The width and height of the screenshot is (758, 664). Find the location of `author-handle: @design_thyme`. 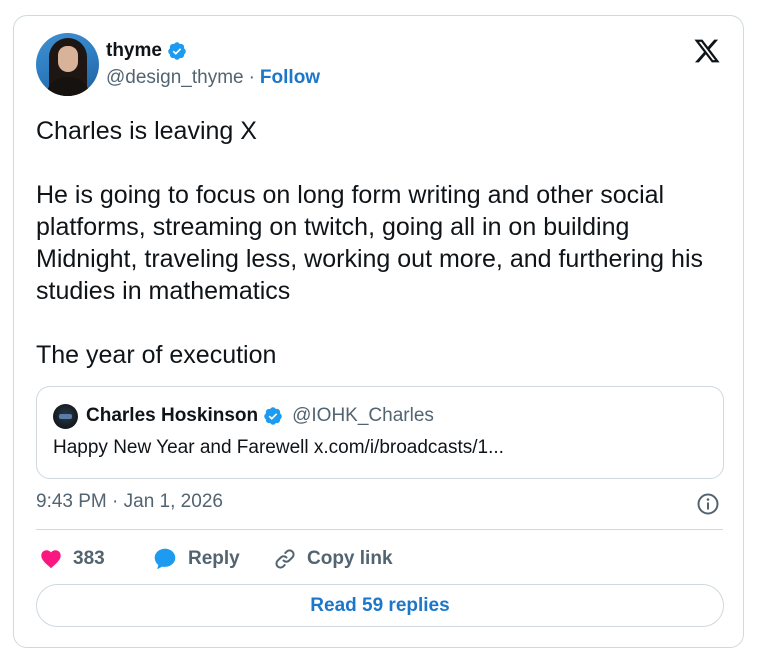

author-handle: @design_thyme is located at coordinates (175, 78).